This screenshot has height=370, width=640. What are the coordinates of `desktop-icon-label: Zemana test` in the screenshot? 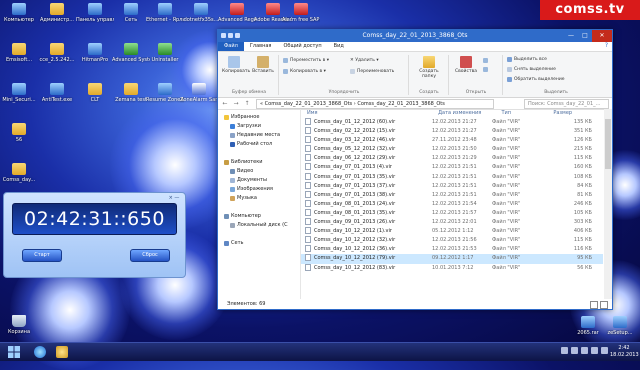 It's located at (131, 100).